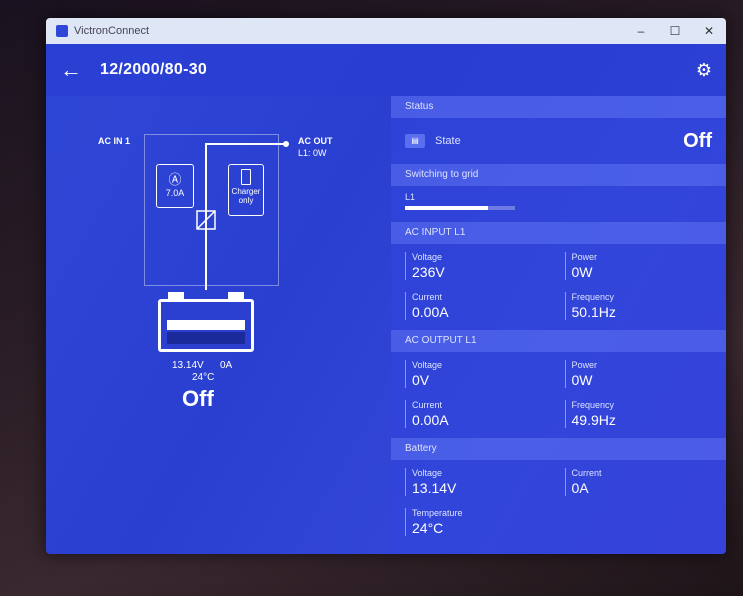 The width and height of the screenshot is (743, 596). Describe the element at coordinates (704, 70) in the screenshot. I see `gear-icon: ⚙` at that location.